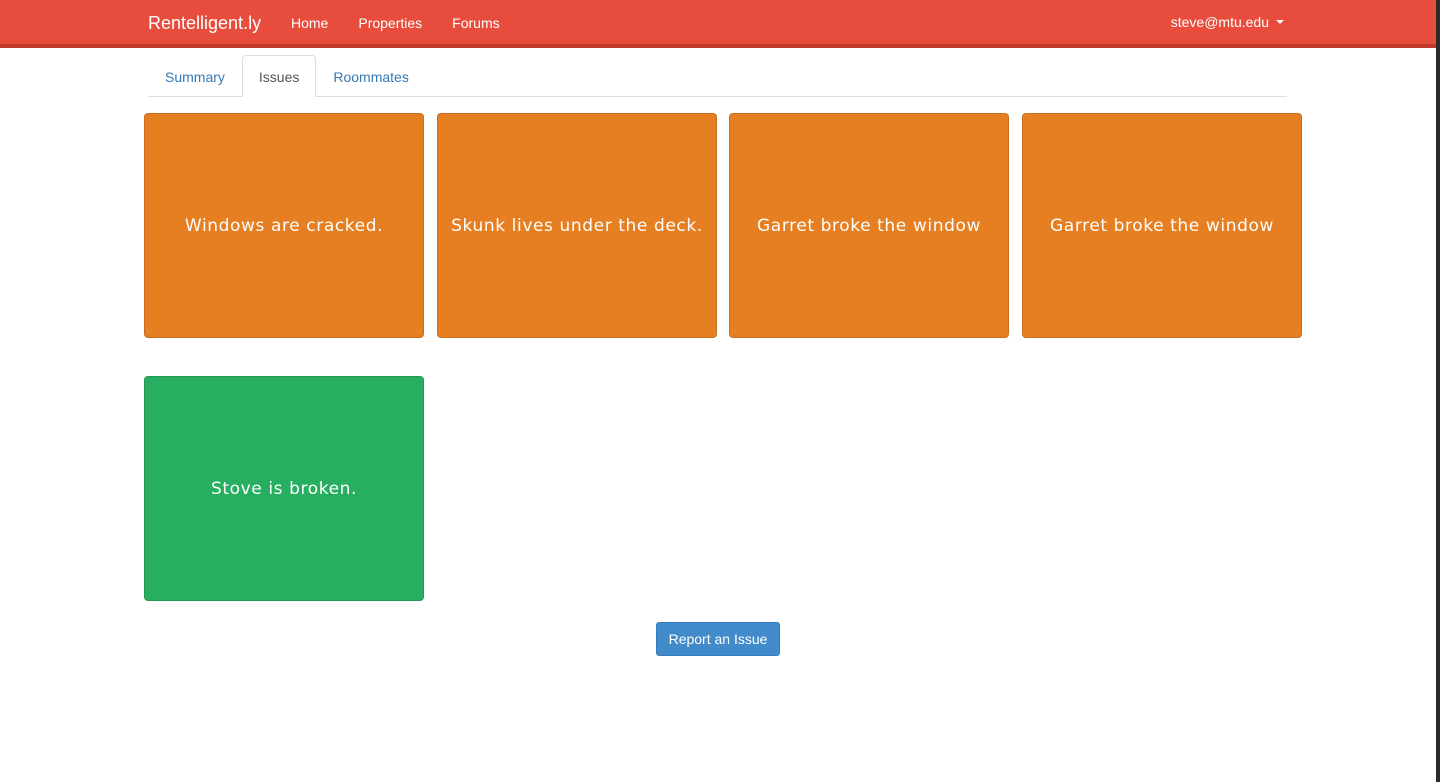  What do you see at coordinates (204, 22) in the screenshot?
I see `brand-link: Rentelligent.ly` at bounding box center [204, 22].